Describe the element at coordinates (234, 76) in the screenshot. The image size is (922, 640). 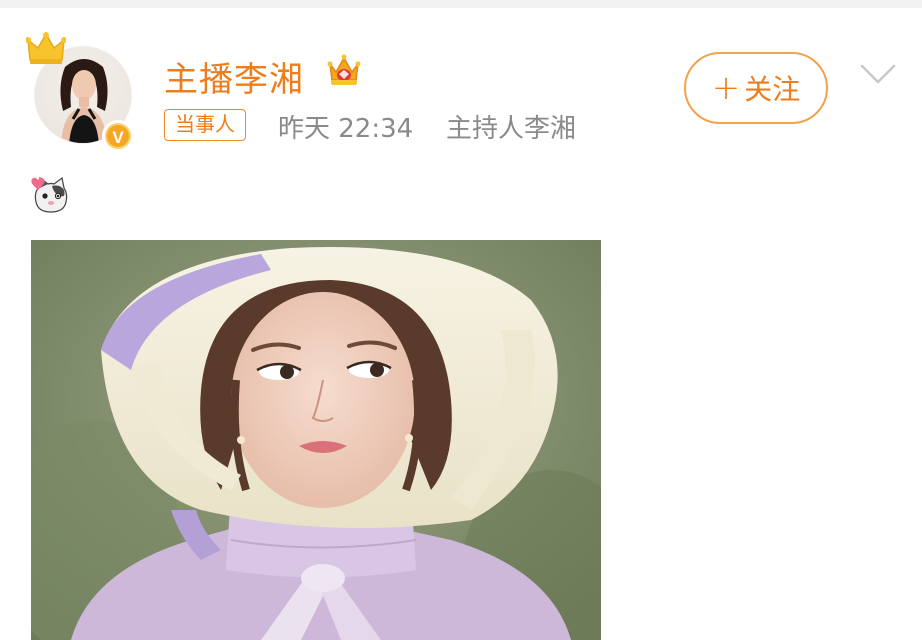
I see `author-name: 主播李湘` at that location.